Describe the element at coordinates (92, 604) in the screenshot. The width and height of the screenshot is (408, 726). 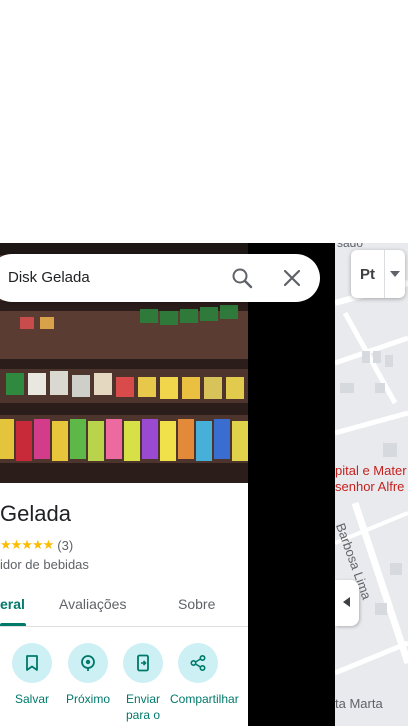
I see `tab-reviews: Avaliações` at that location.